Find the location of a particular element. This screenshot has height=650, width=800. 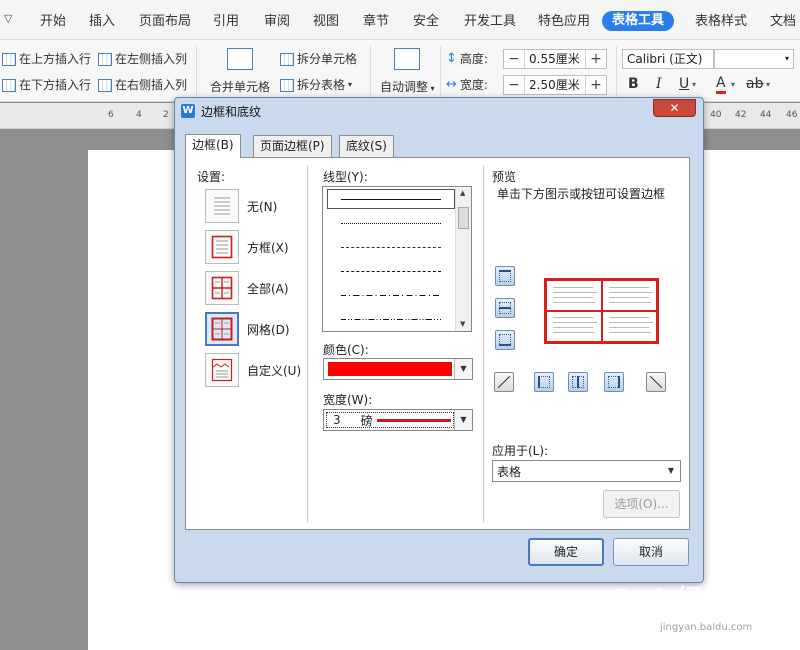

preview-label: 预览 is located at coordinates (504, 177).